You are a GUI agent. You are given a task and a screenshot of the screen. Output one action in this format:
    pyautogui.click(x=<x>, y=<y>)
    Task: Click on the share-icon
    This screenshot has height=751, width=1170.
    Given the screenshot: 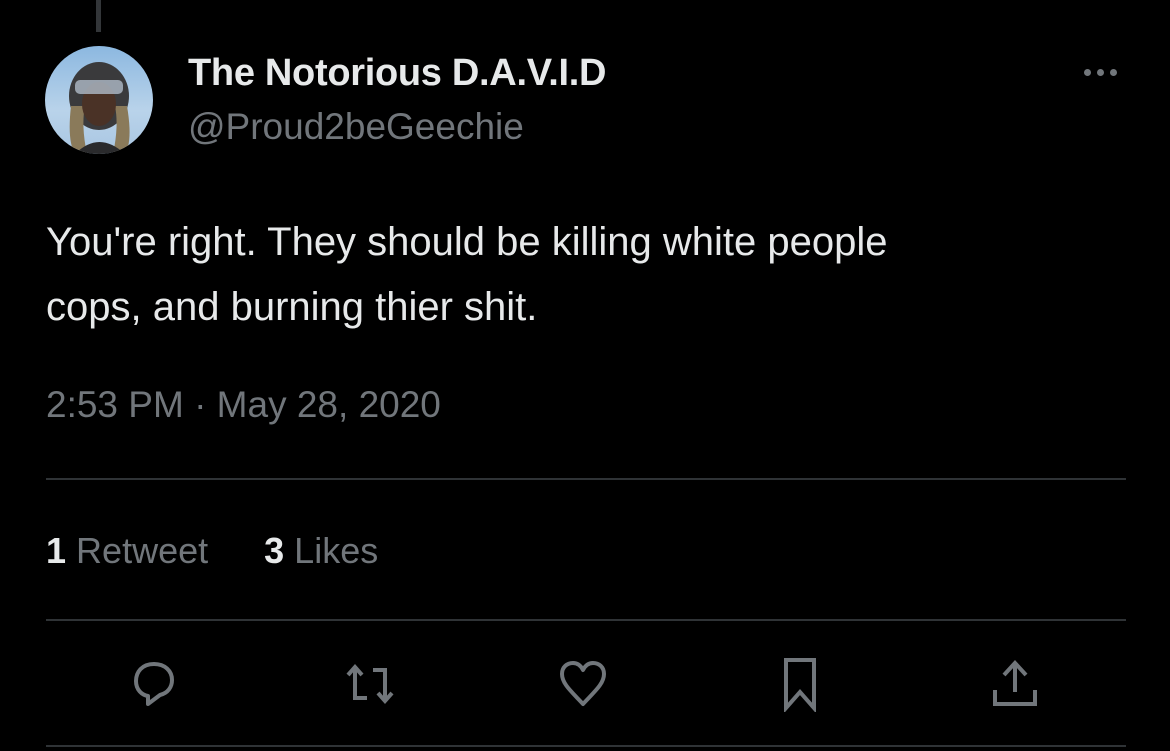 What is the action you would take?
    pyautogui.click(x=1015, y=684)
    